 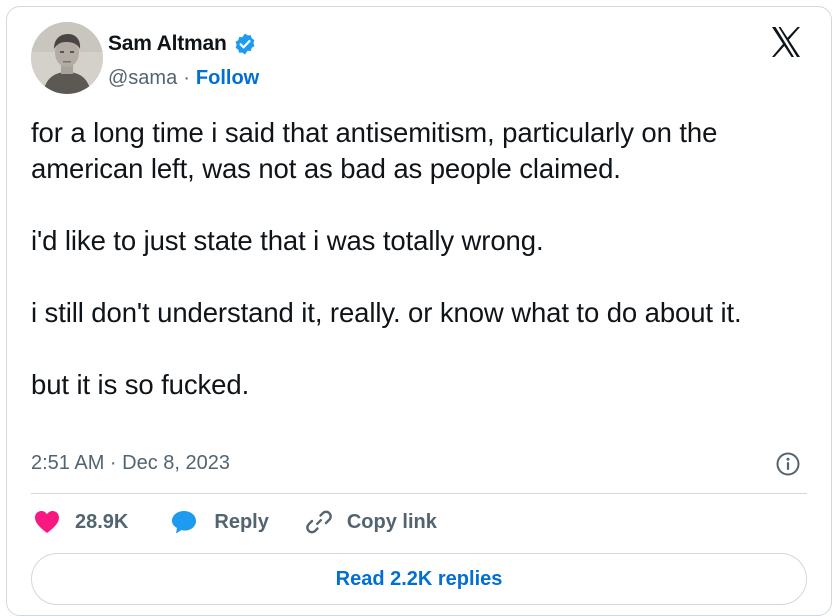 I want to click on heart-icon, so click(x=47, y=522).